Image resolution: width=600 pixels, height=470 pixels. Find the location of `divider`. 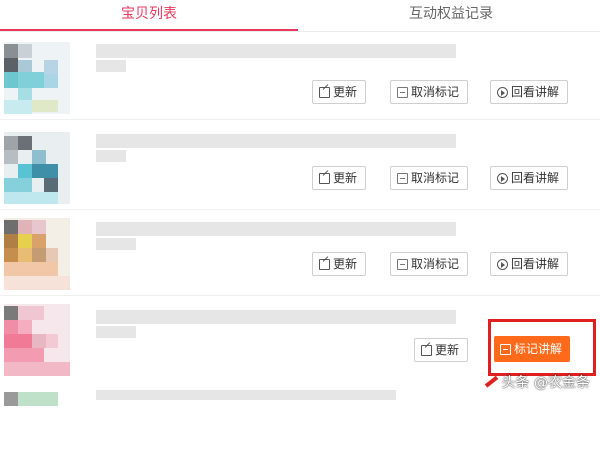

divider is located at coordinates (300, 119).